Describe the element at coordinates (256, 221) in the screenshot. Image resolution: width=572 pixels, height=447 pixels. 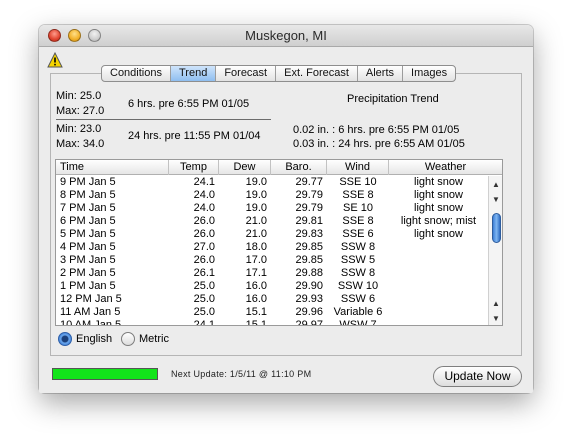
I see `cell-dew: 21.0` at that location.